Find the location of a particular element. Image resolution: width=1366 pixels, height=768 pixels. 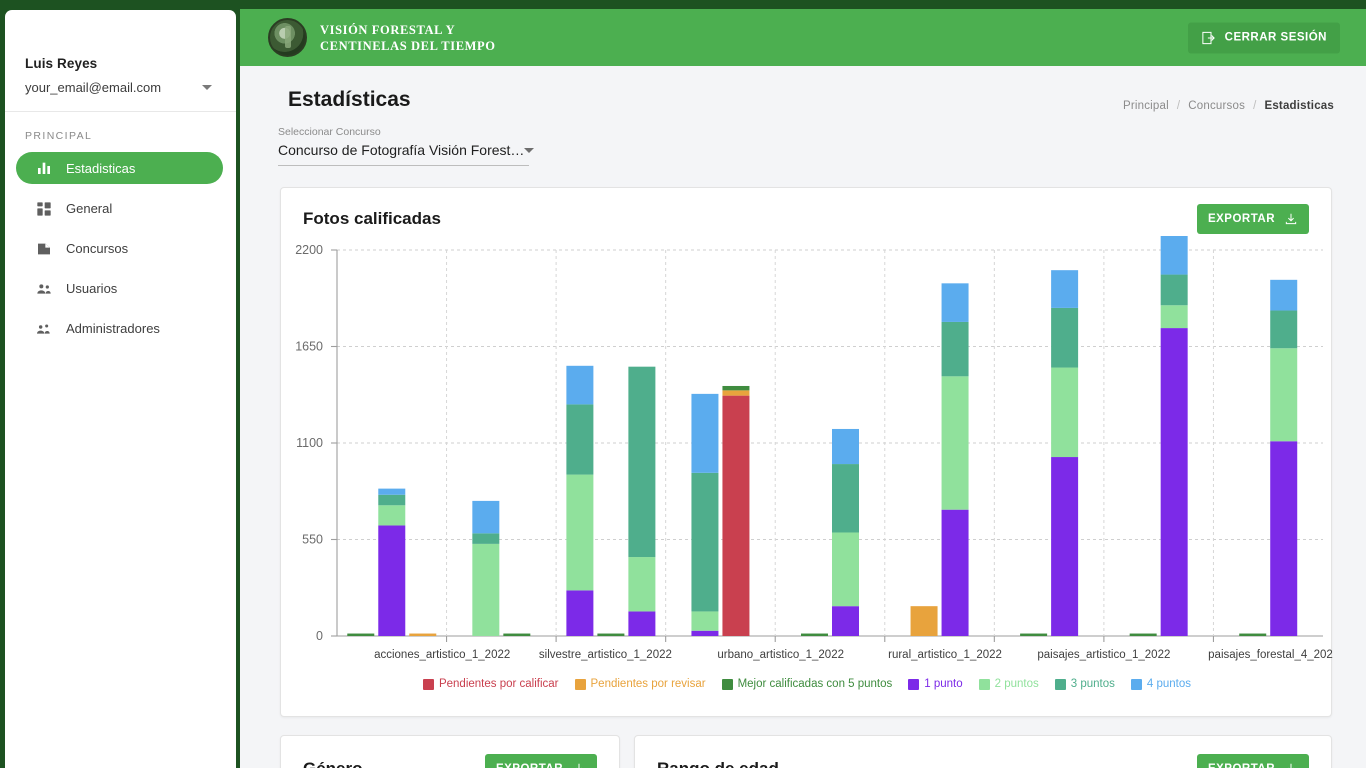

gender-card-title: Género is located at coordinates (333, 763).